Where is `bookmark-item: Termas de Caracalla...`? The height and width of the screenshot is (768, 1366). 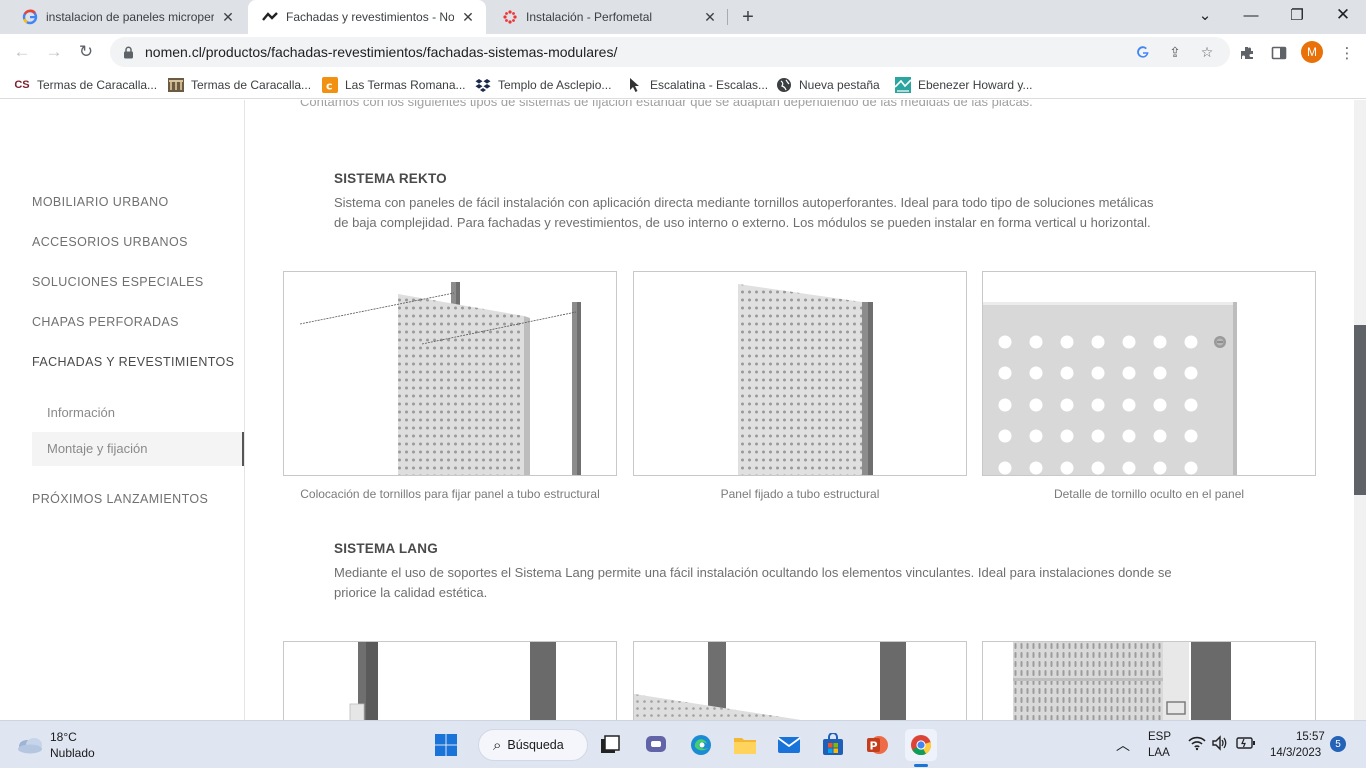 bookmark-item: Termas de Caracalla... is located at coordinates (239, 85).